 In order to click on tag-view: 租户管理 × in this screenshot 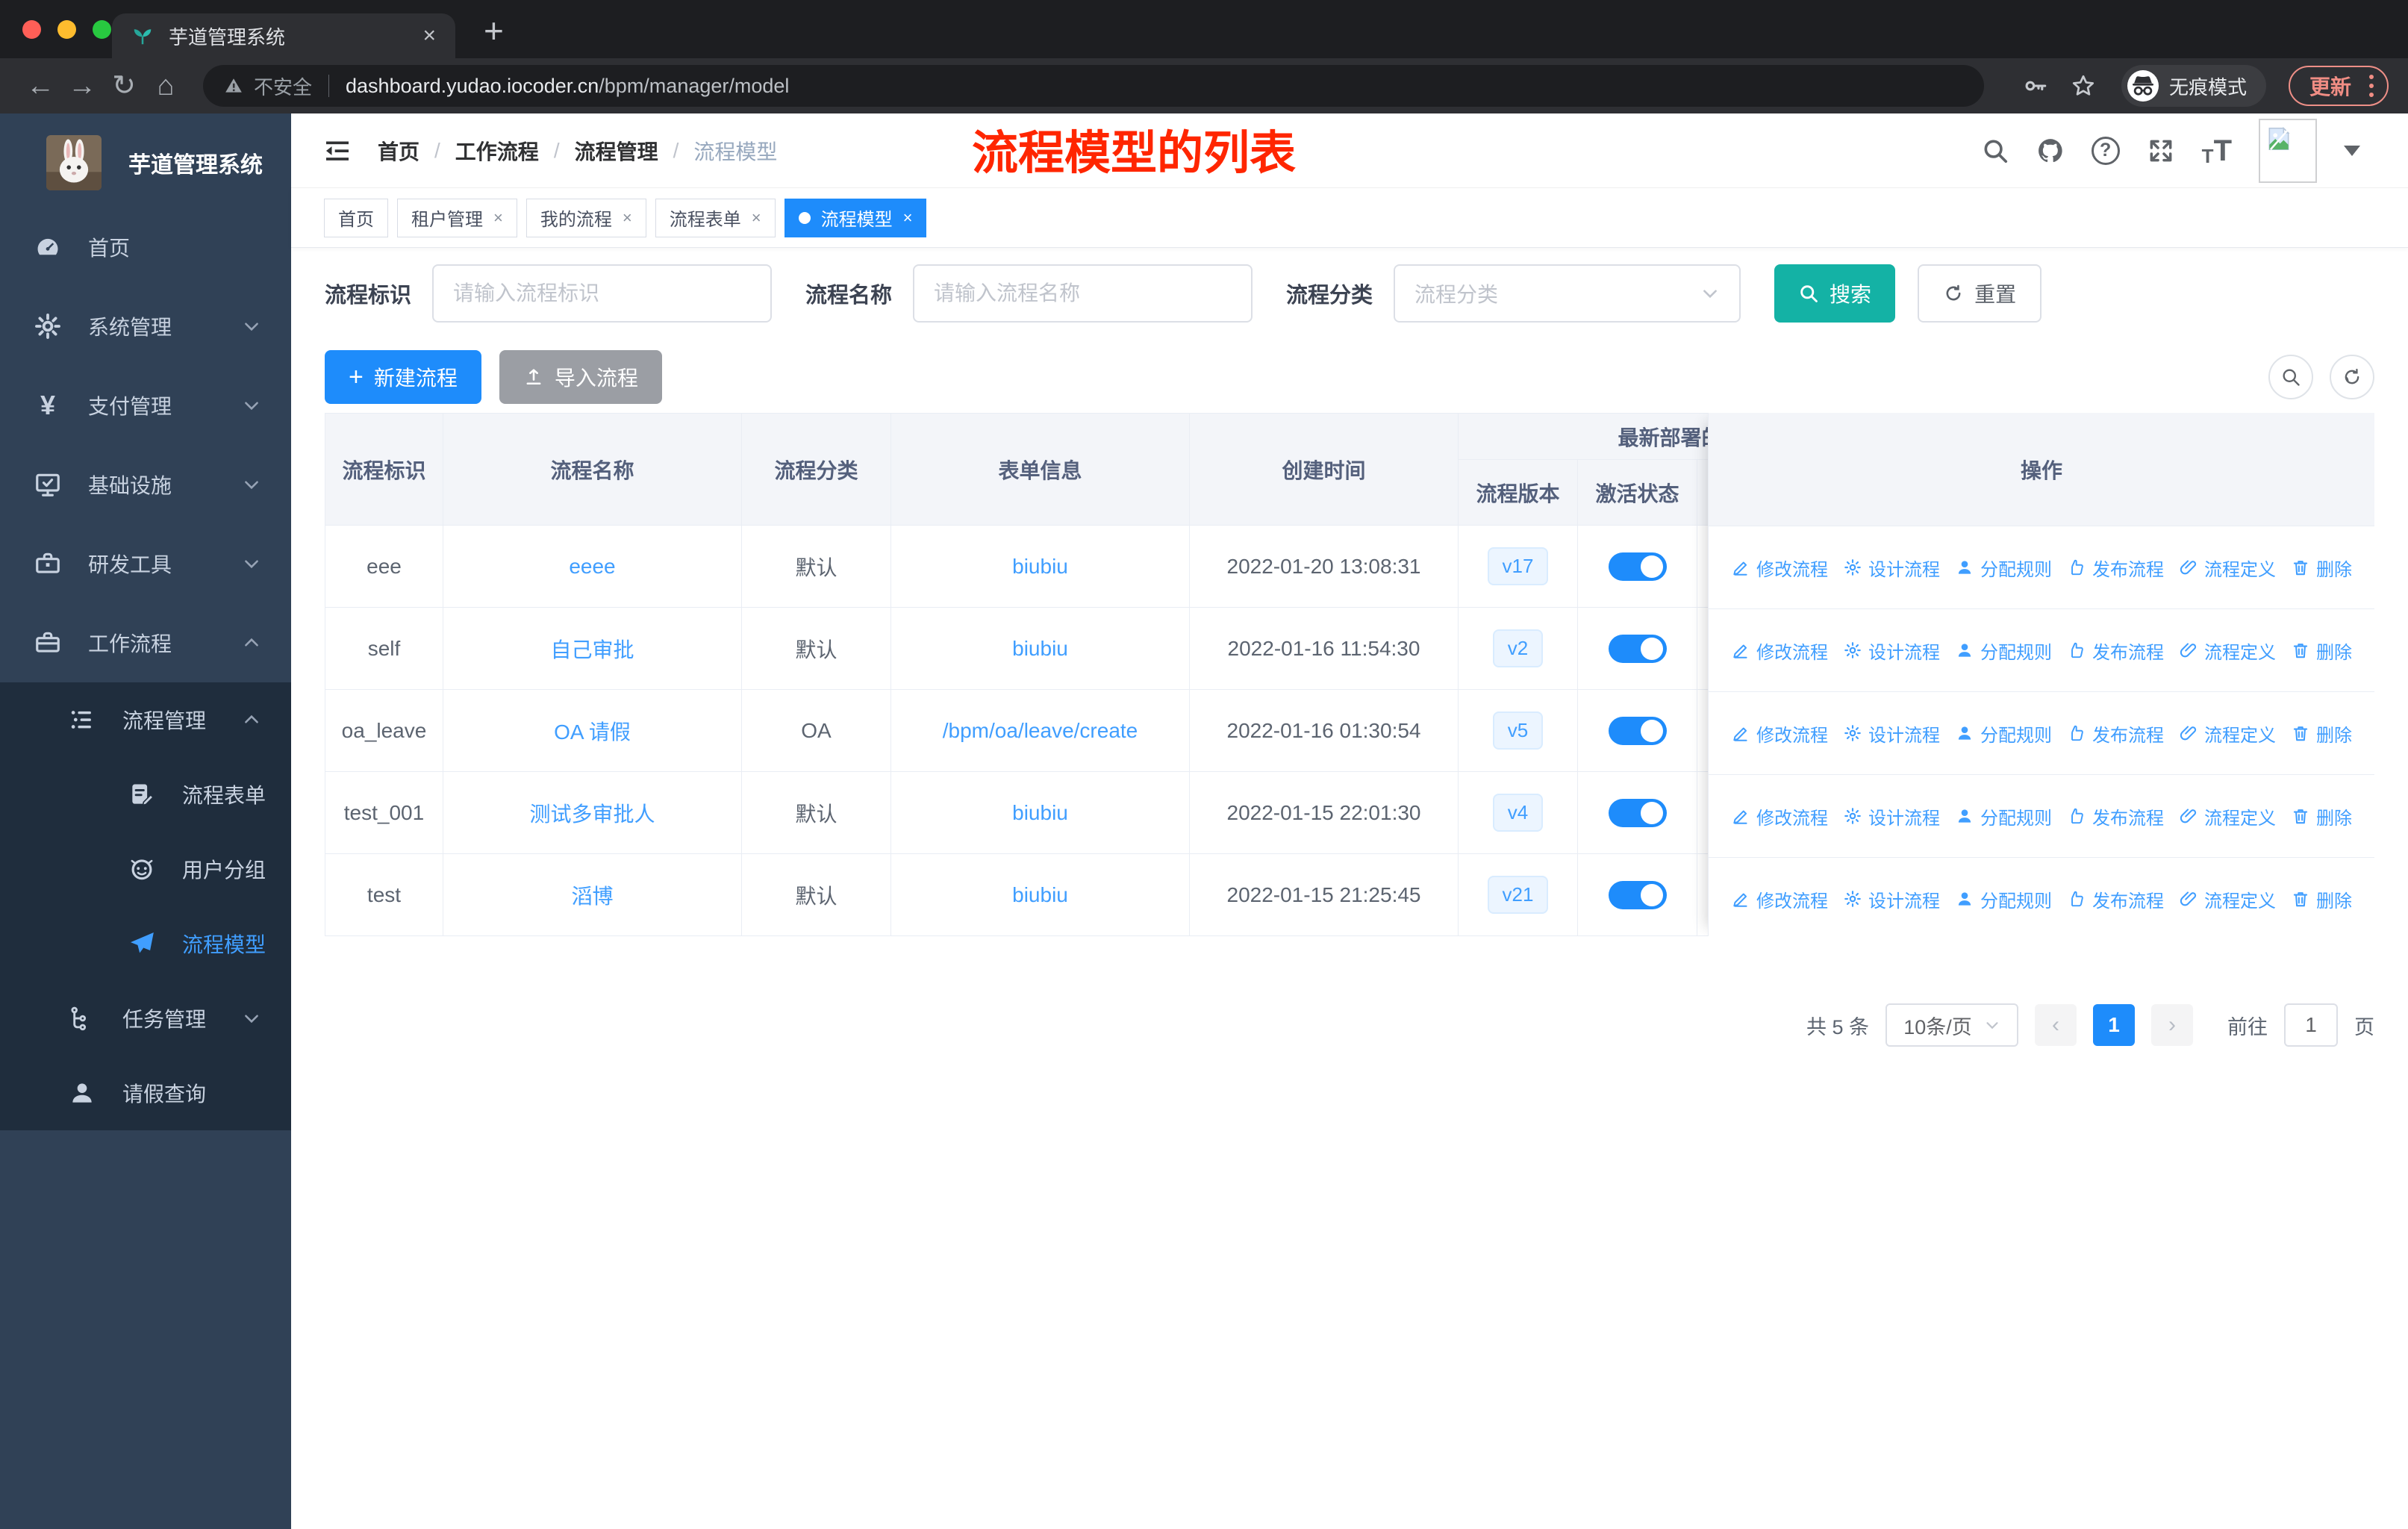, I will do `click(457, 217)`.